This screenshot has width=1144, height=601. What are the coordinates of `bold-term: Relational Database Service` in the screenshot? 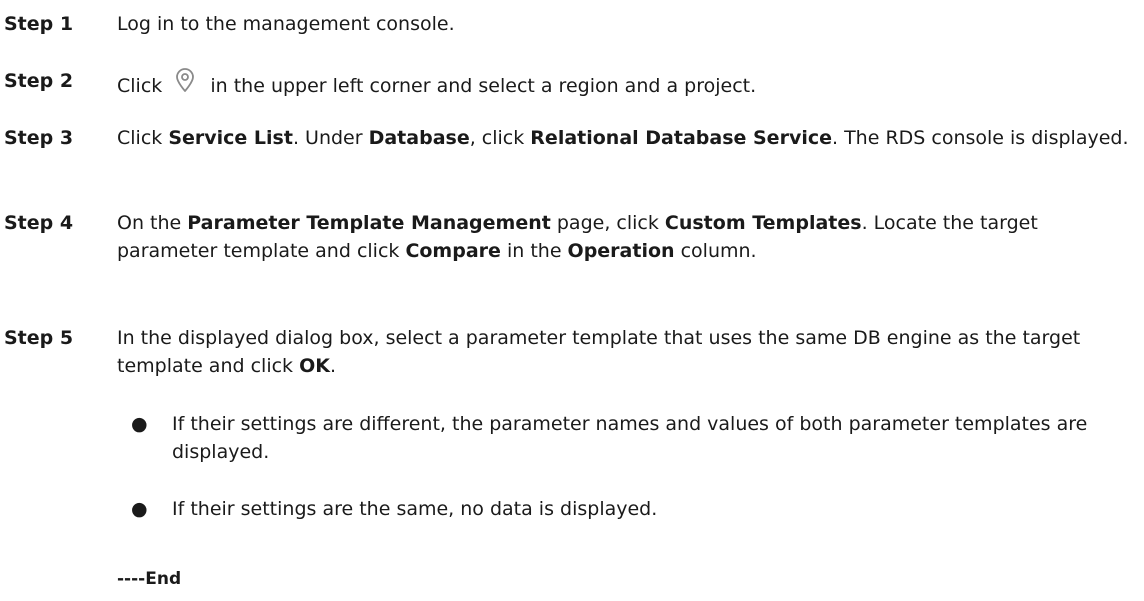 It's located at (681, 138).